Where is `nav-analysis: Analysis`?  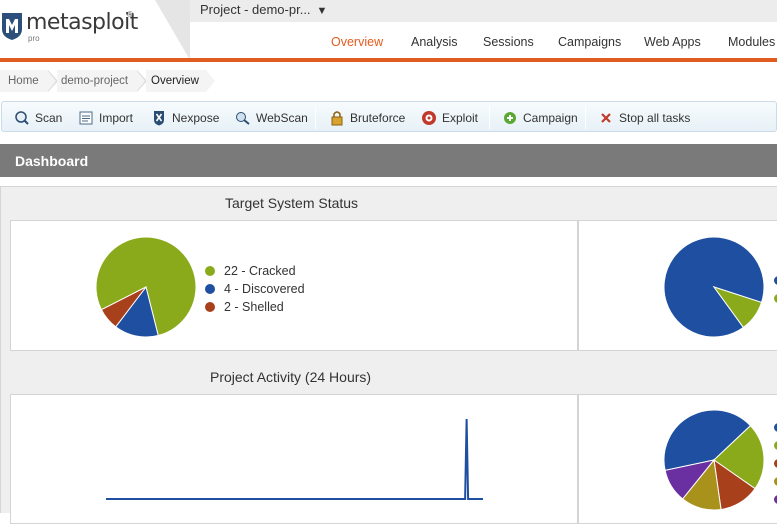
nav-analysis: Analysis is located at coordinates (434, 42).